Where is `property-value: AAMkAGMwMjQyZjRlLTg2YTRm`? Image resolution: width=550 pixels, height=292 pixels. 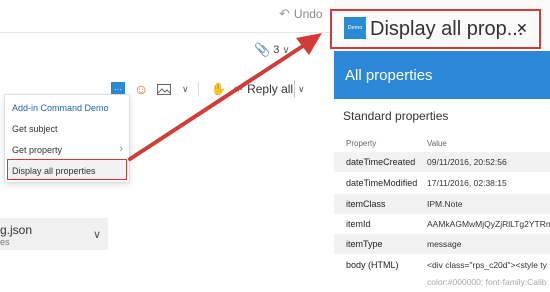
property-value: AAMkAGMwMjQyZjRlLTg2YTRm is located at coordinates (488, 224).